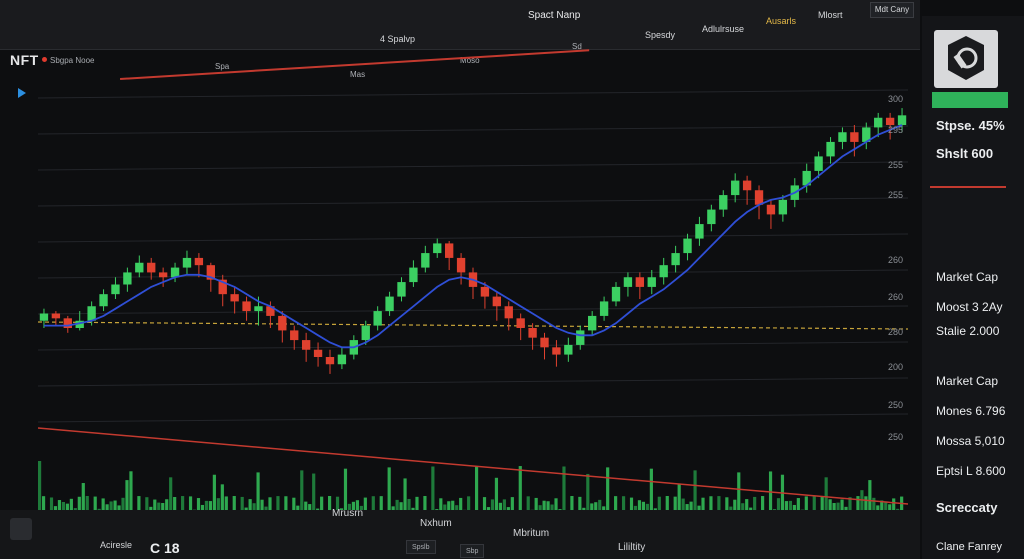 This screenshot has width=1024, height=559. Describe the element at coordinates (554, 15) in the screenshot. I see `tab-center-title: Spact Nanp` at that location.